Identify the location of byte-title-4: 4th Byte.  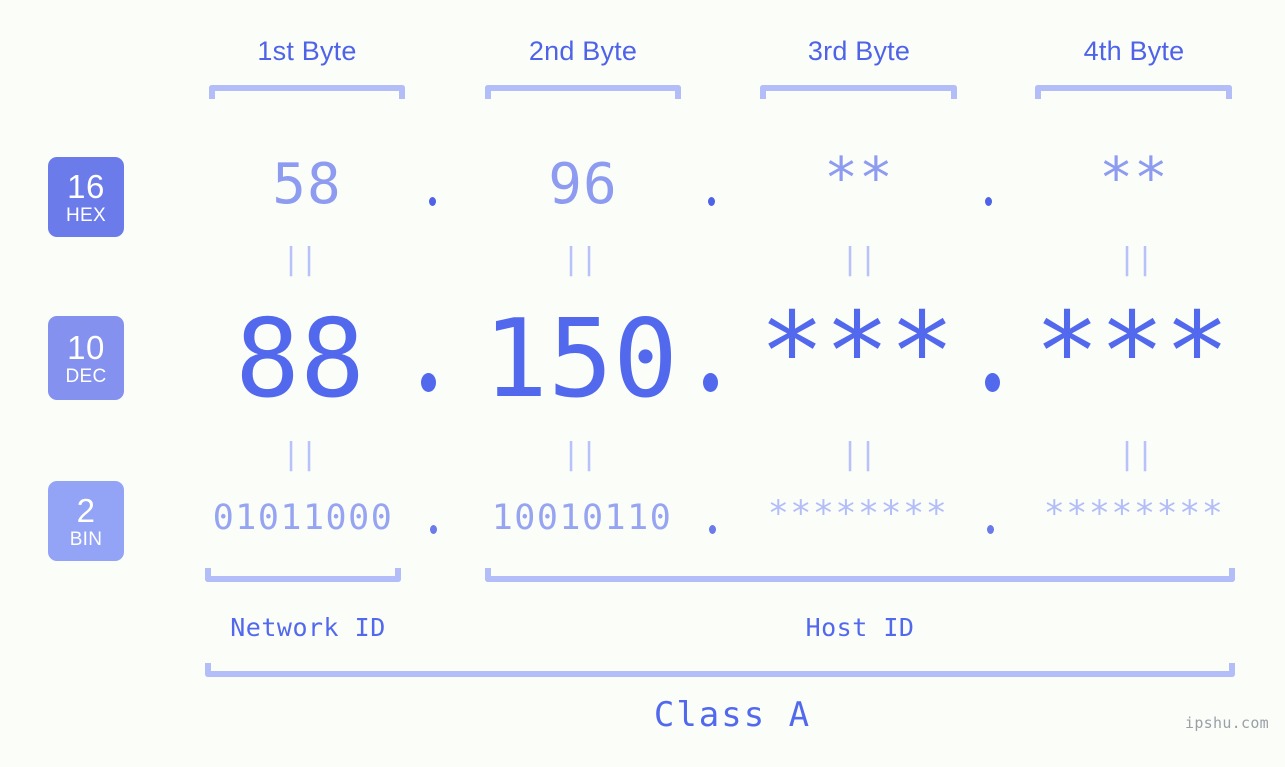
(1134, 51).